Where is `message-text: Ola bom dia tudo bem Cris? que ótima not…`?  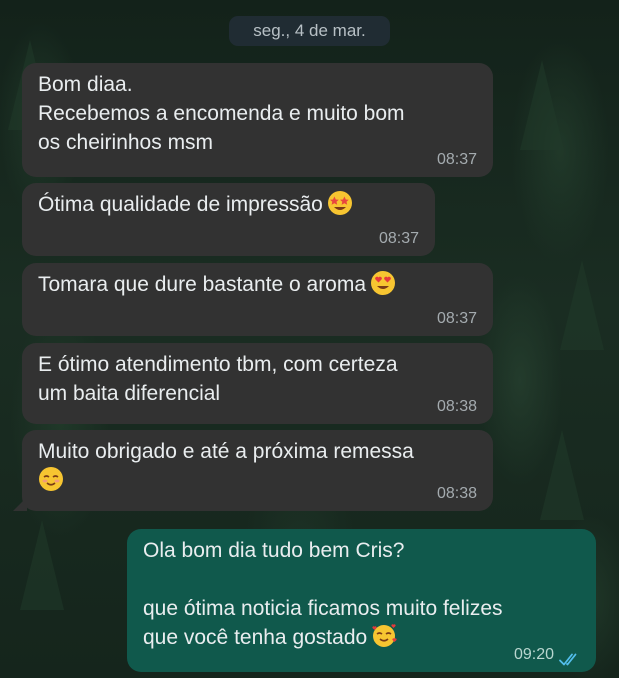 message-text: Ola bom dia tudo bem Cris? que ótima not… is located at coordinates (323, 594).